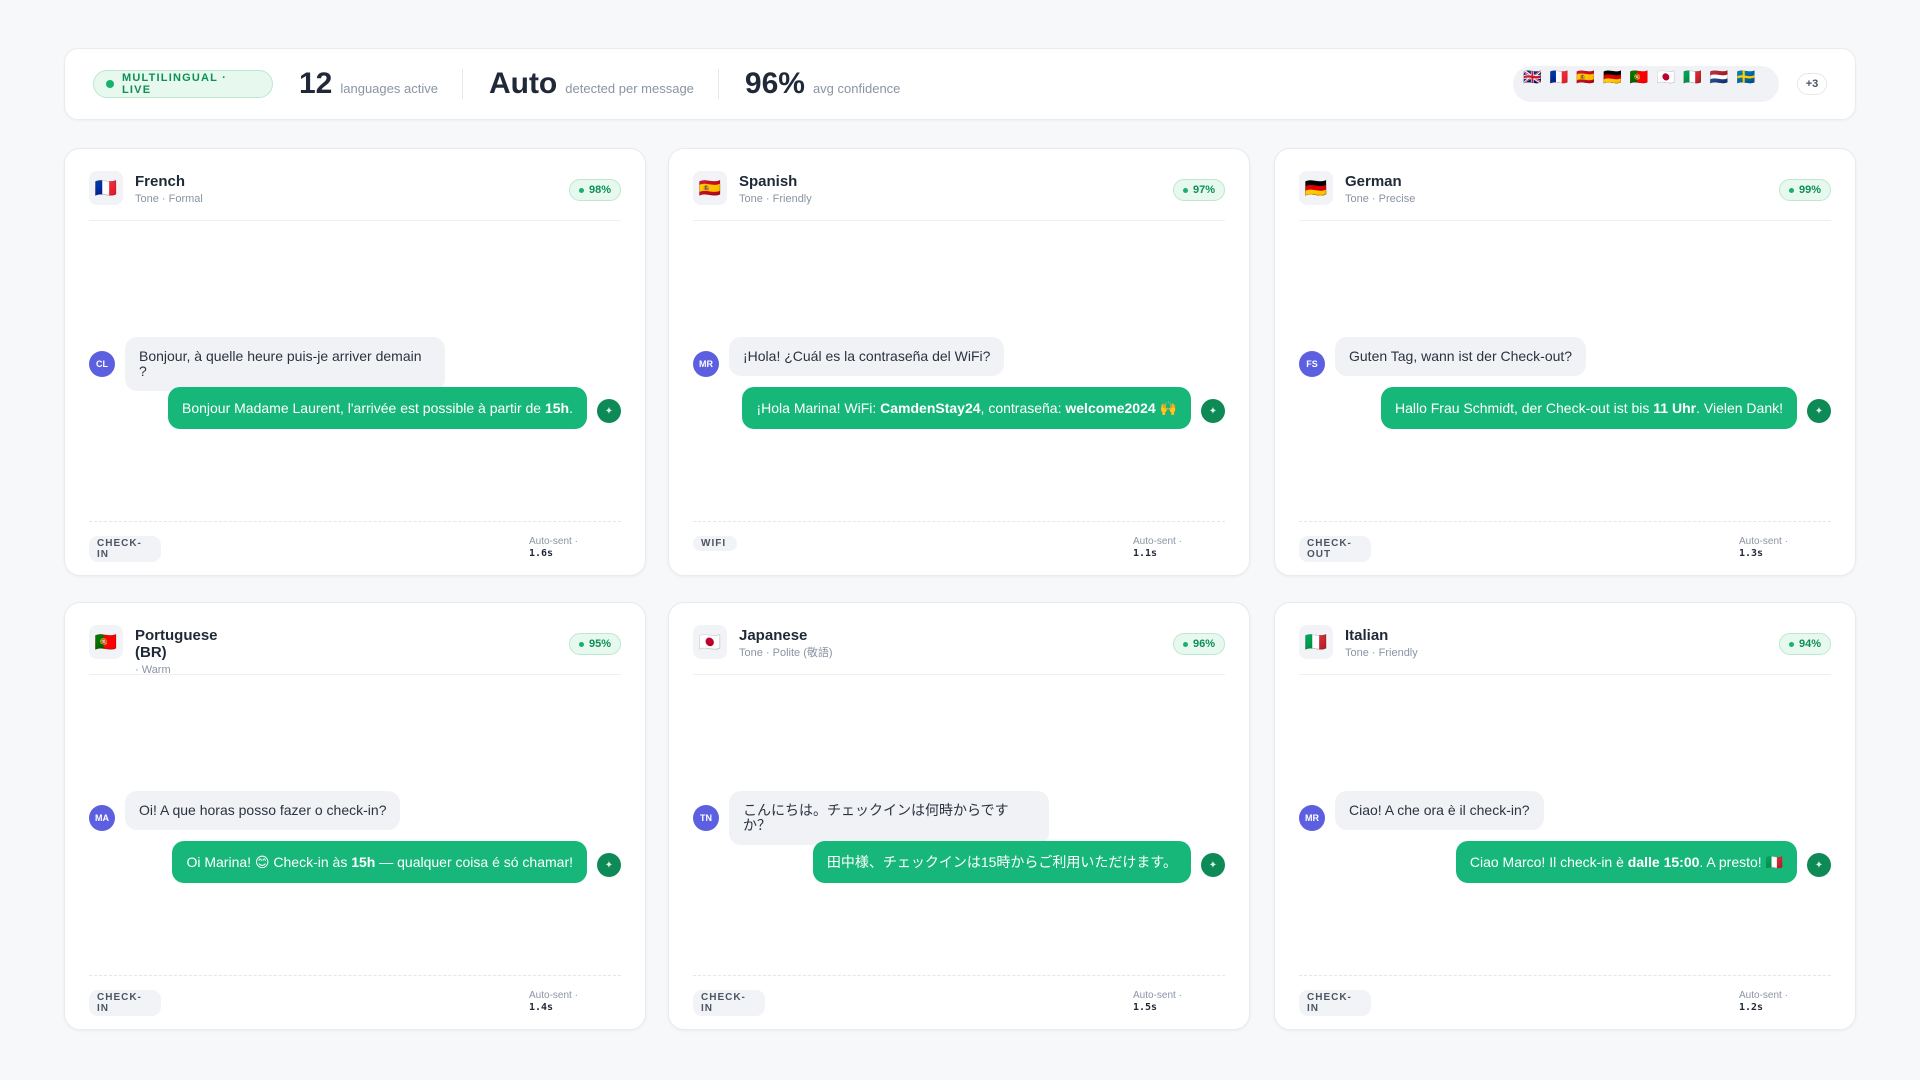 The image size is (1920, 1080). Describe the element at coordinates (1812, 84) in the screenshot. I see `more-languages-button: +3` at that location.